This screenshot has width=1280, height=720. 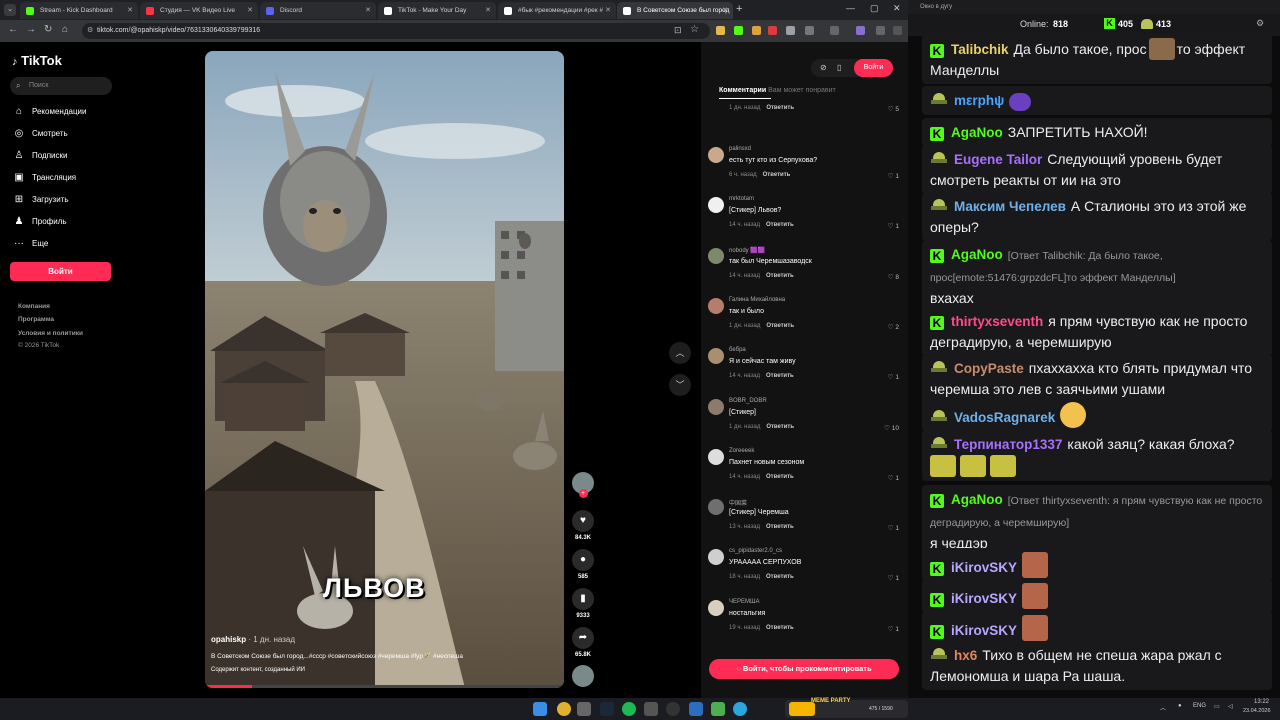 I want to click on video-author: opahiskp · 1 дн. назад, so click(x=253, y=639).